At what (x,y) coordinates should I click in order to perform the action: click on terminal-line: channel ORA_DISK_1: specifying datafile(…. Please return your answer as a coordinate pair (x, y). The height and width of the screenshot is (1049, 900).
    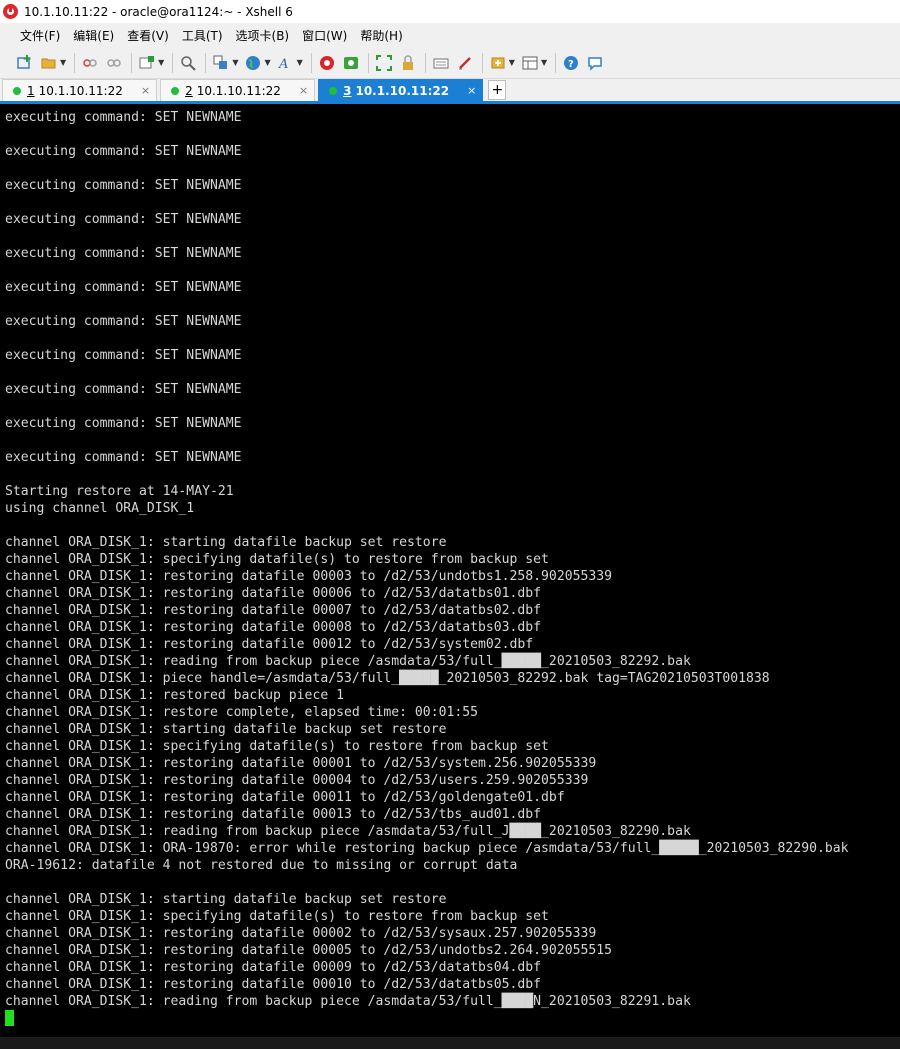
    Looking at the image, I should click on (277, 746).